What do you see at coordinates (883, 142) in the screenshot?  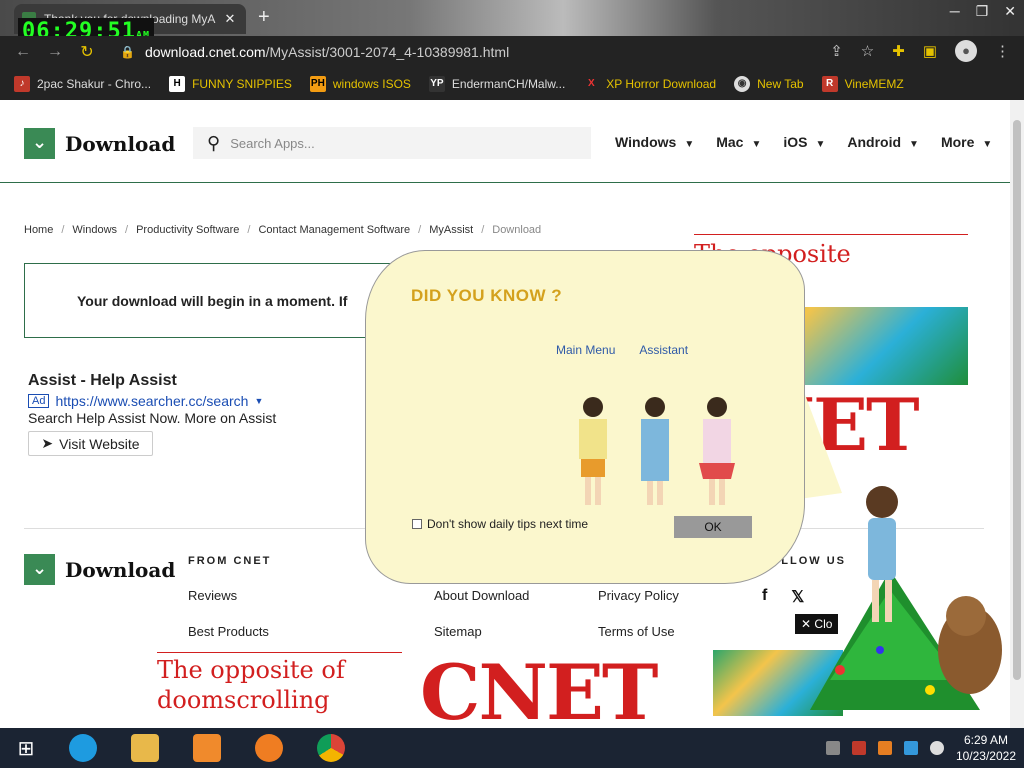 I see `nav-android: Android ▼` at bounding box center [883, 142].